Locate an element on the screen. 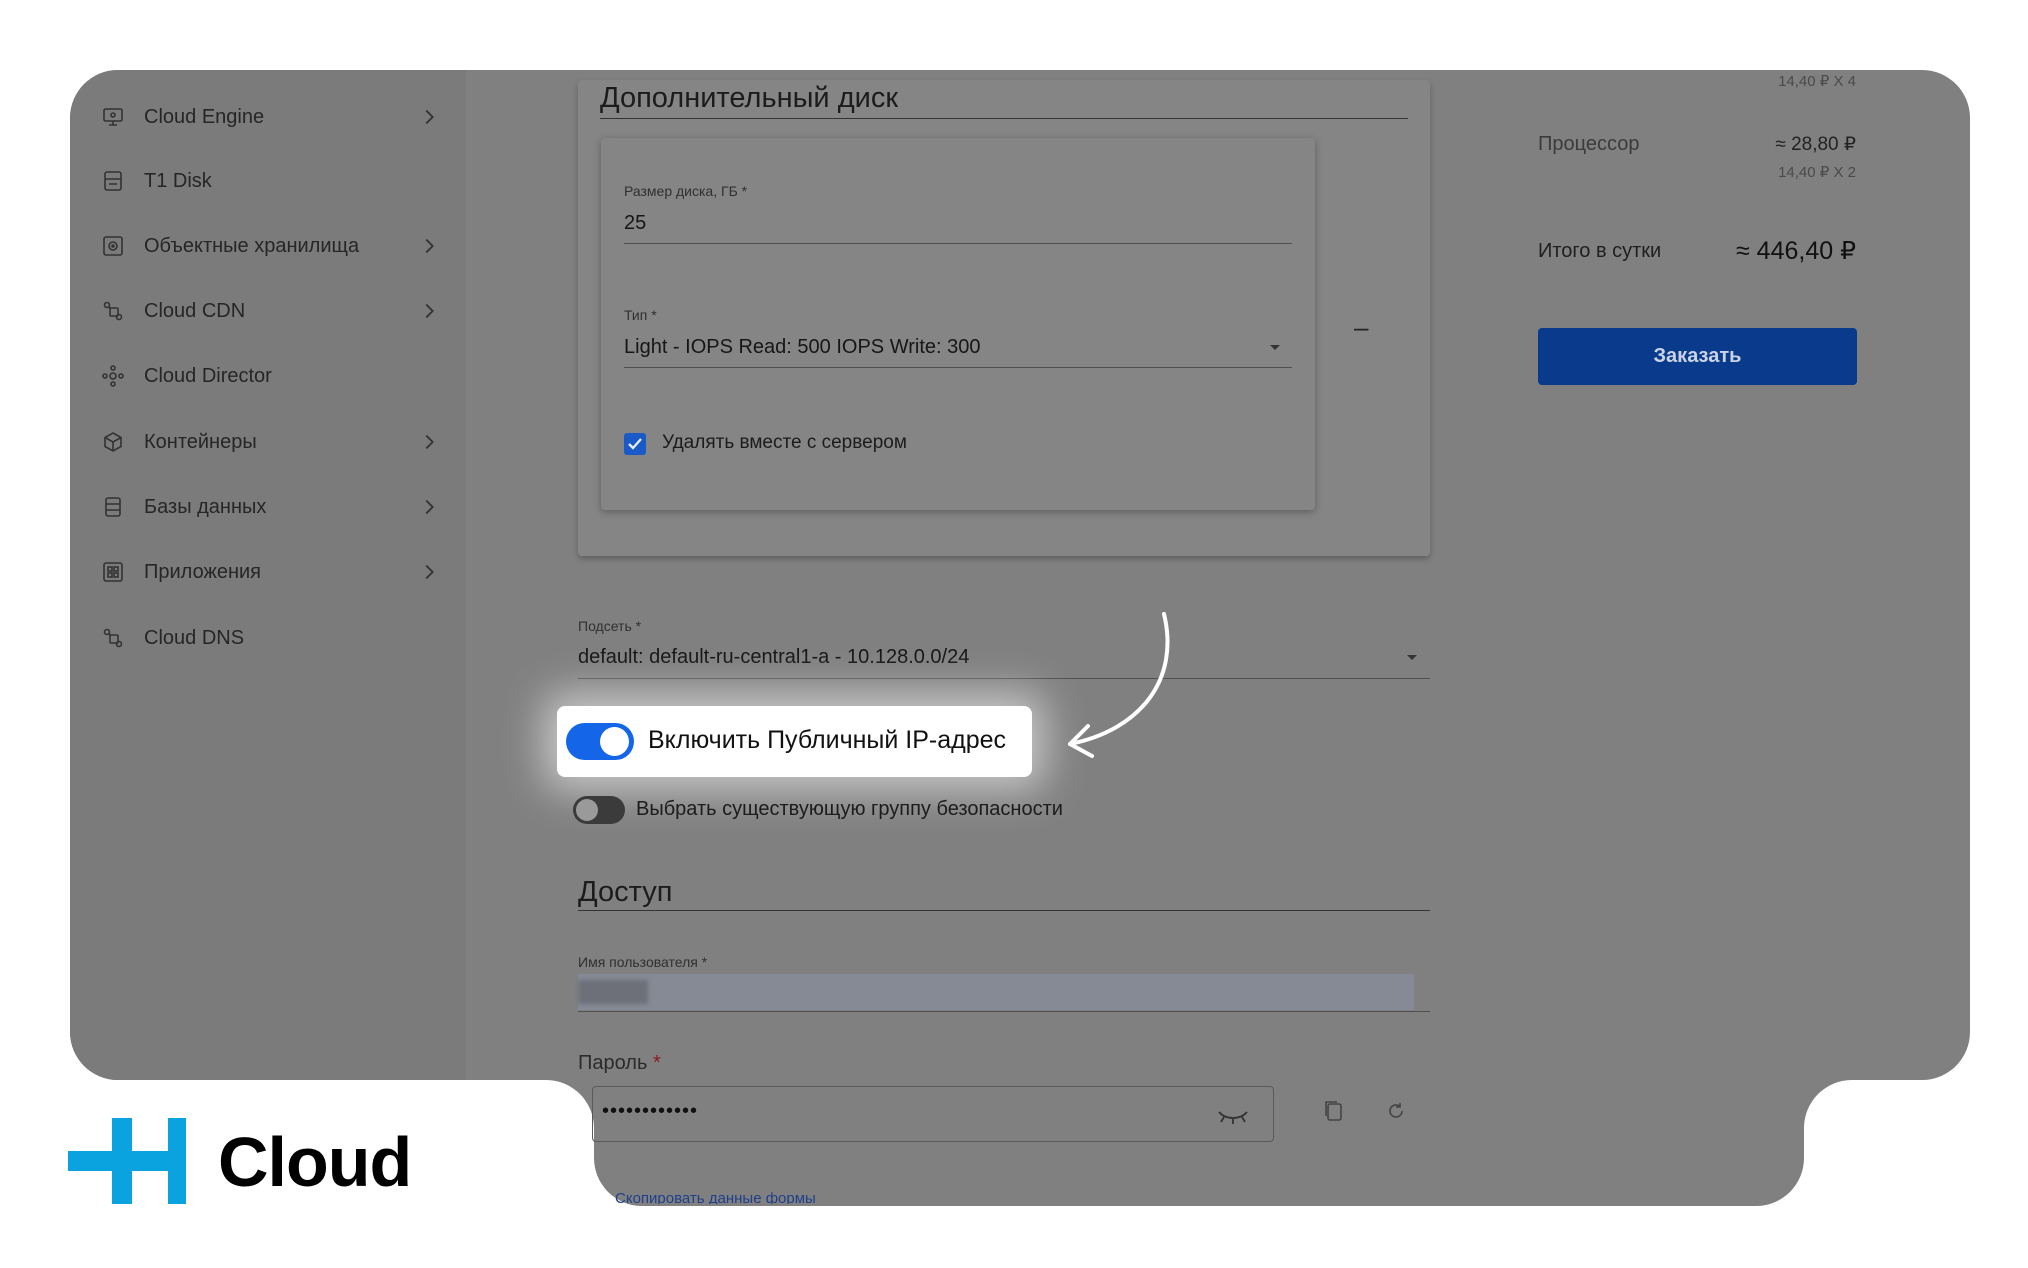  username-label: Имя пользователя * is located at coordinates (643, 962).